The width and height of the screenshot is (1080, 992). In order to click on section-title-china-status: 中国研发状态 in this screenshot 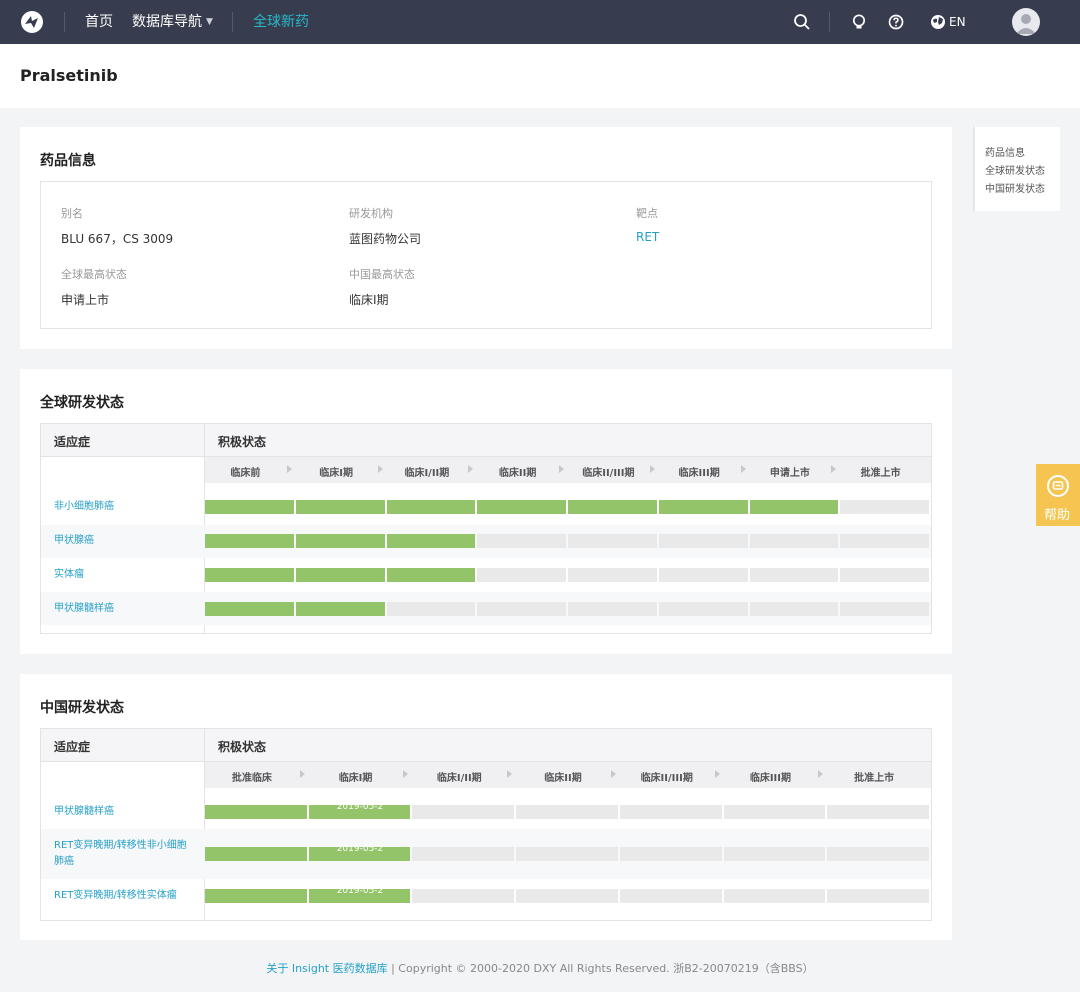, I will do `click(82, 708)`.